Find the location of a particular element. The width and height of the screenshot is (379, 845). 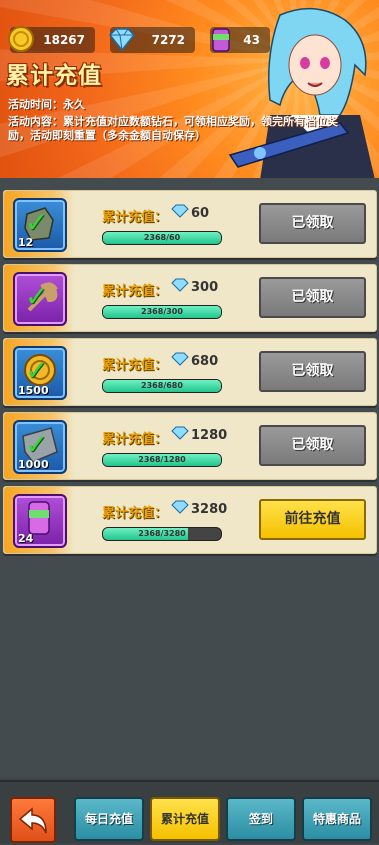

progress-bar: 2368/3280 is located at coordinates (162, 534).